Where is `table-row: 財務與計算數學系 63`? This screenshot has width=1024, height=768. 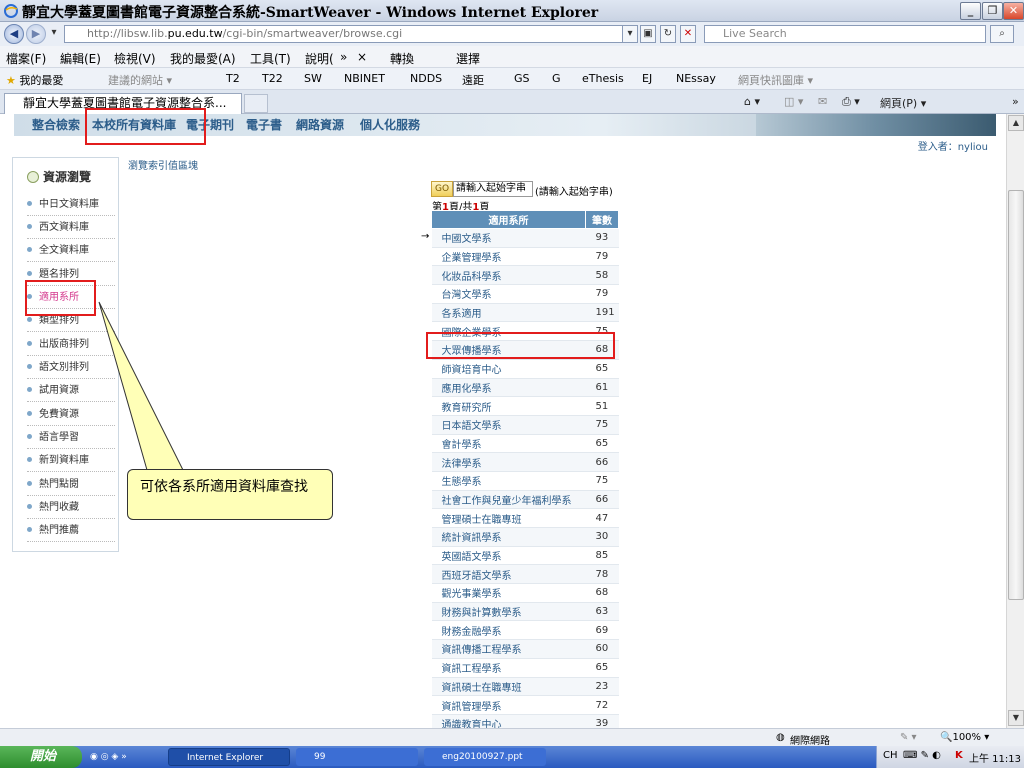 table-row: 財務與計算數學系 63 is located at coordinates (525, 612).